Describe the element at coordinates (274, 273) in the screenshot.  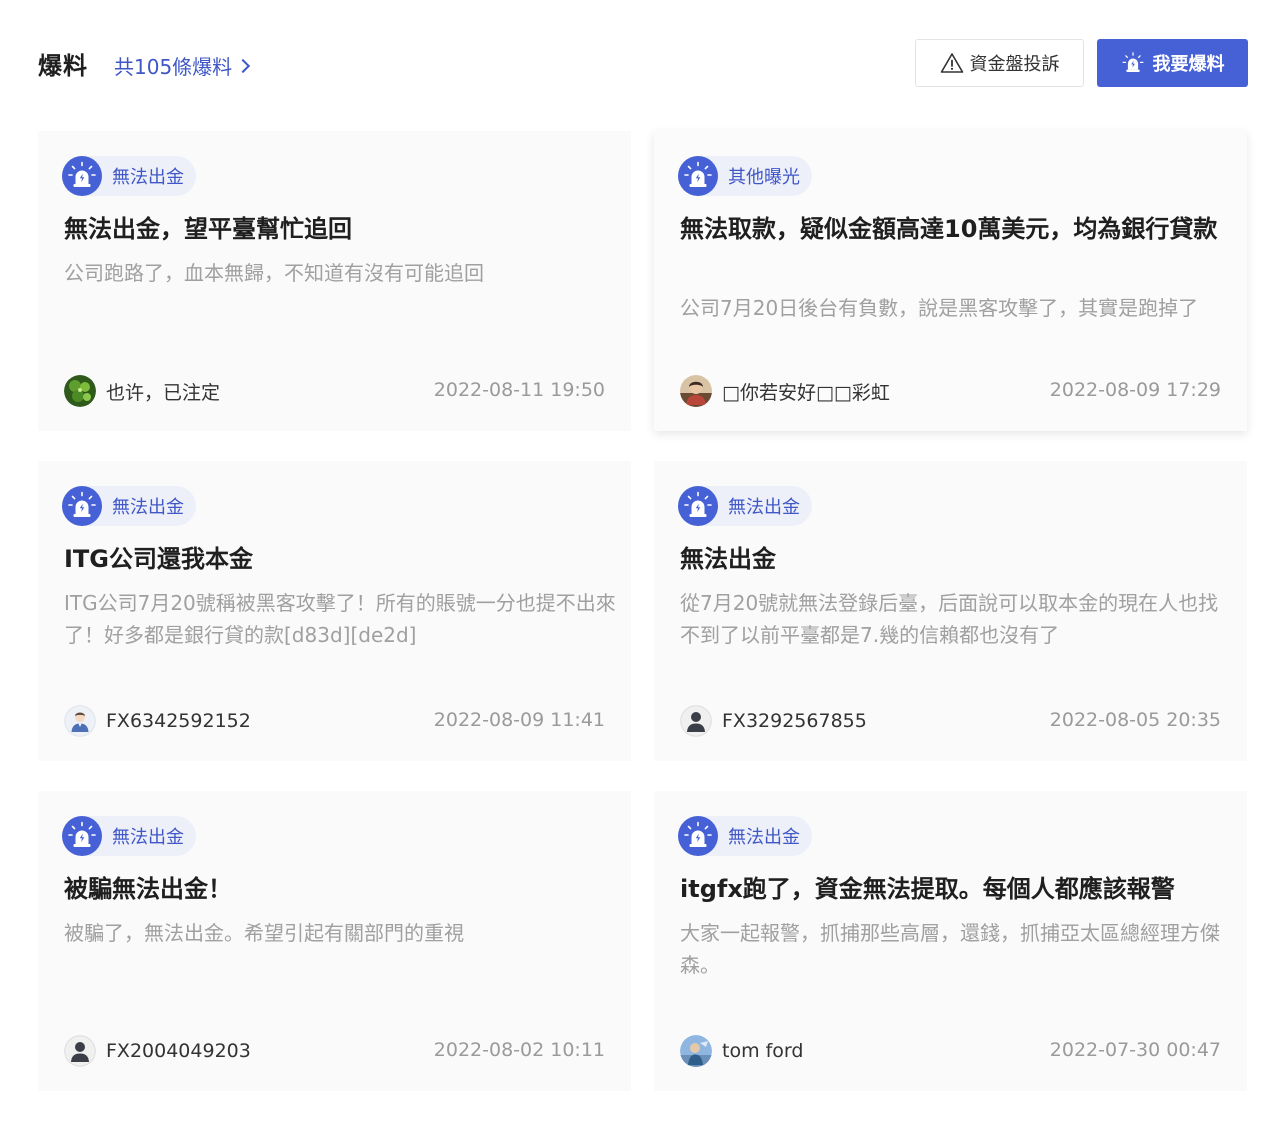
I see `card-description: 公司跑路了，血本無歸，不知道有沒有可能追回` at that location.